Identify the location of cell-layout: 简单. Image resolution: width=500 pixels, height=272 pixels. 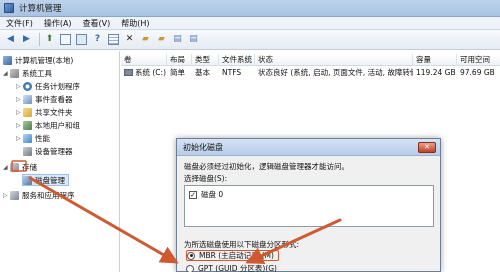
(177, 72).